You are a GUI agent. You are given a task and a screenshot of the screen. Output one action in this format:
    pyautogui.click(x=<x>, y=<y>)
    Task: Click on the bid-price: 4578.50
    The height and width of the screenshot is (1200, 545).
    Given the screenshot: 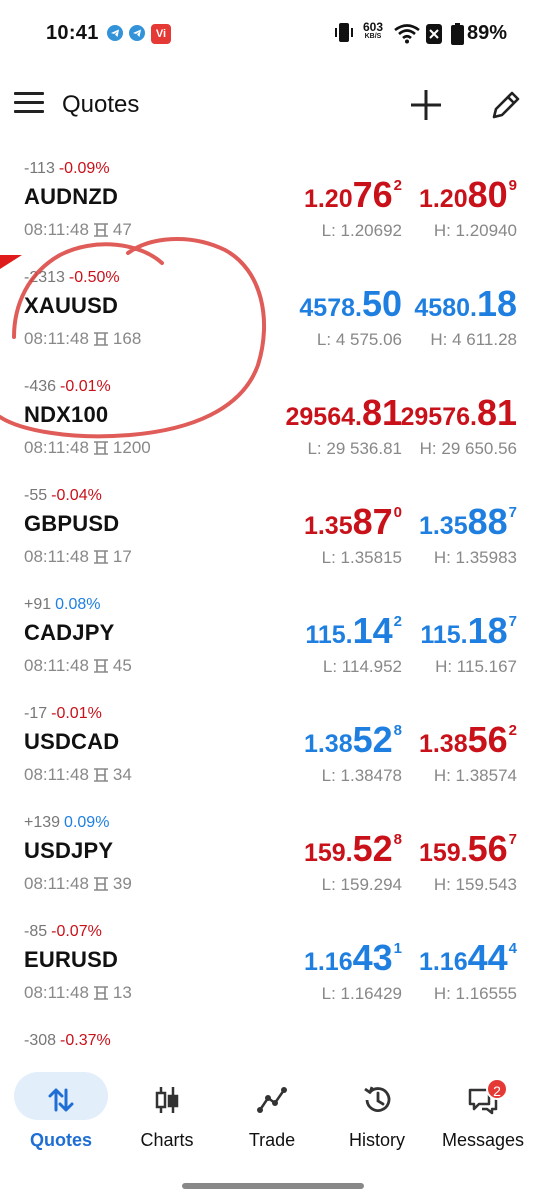 What is the action you would take?
    pyautogui.click(x=350, y=304)
    